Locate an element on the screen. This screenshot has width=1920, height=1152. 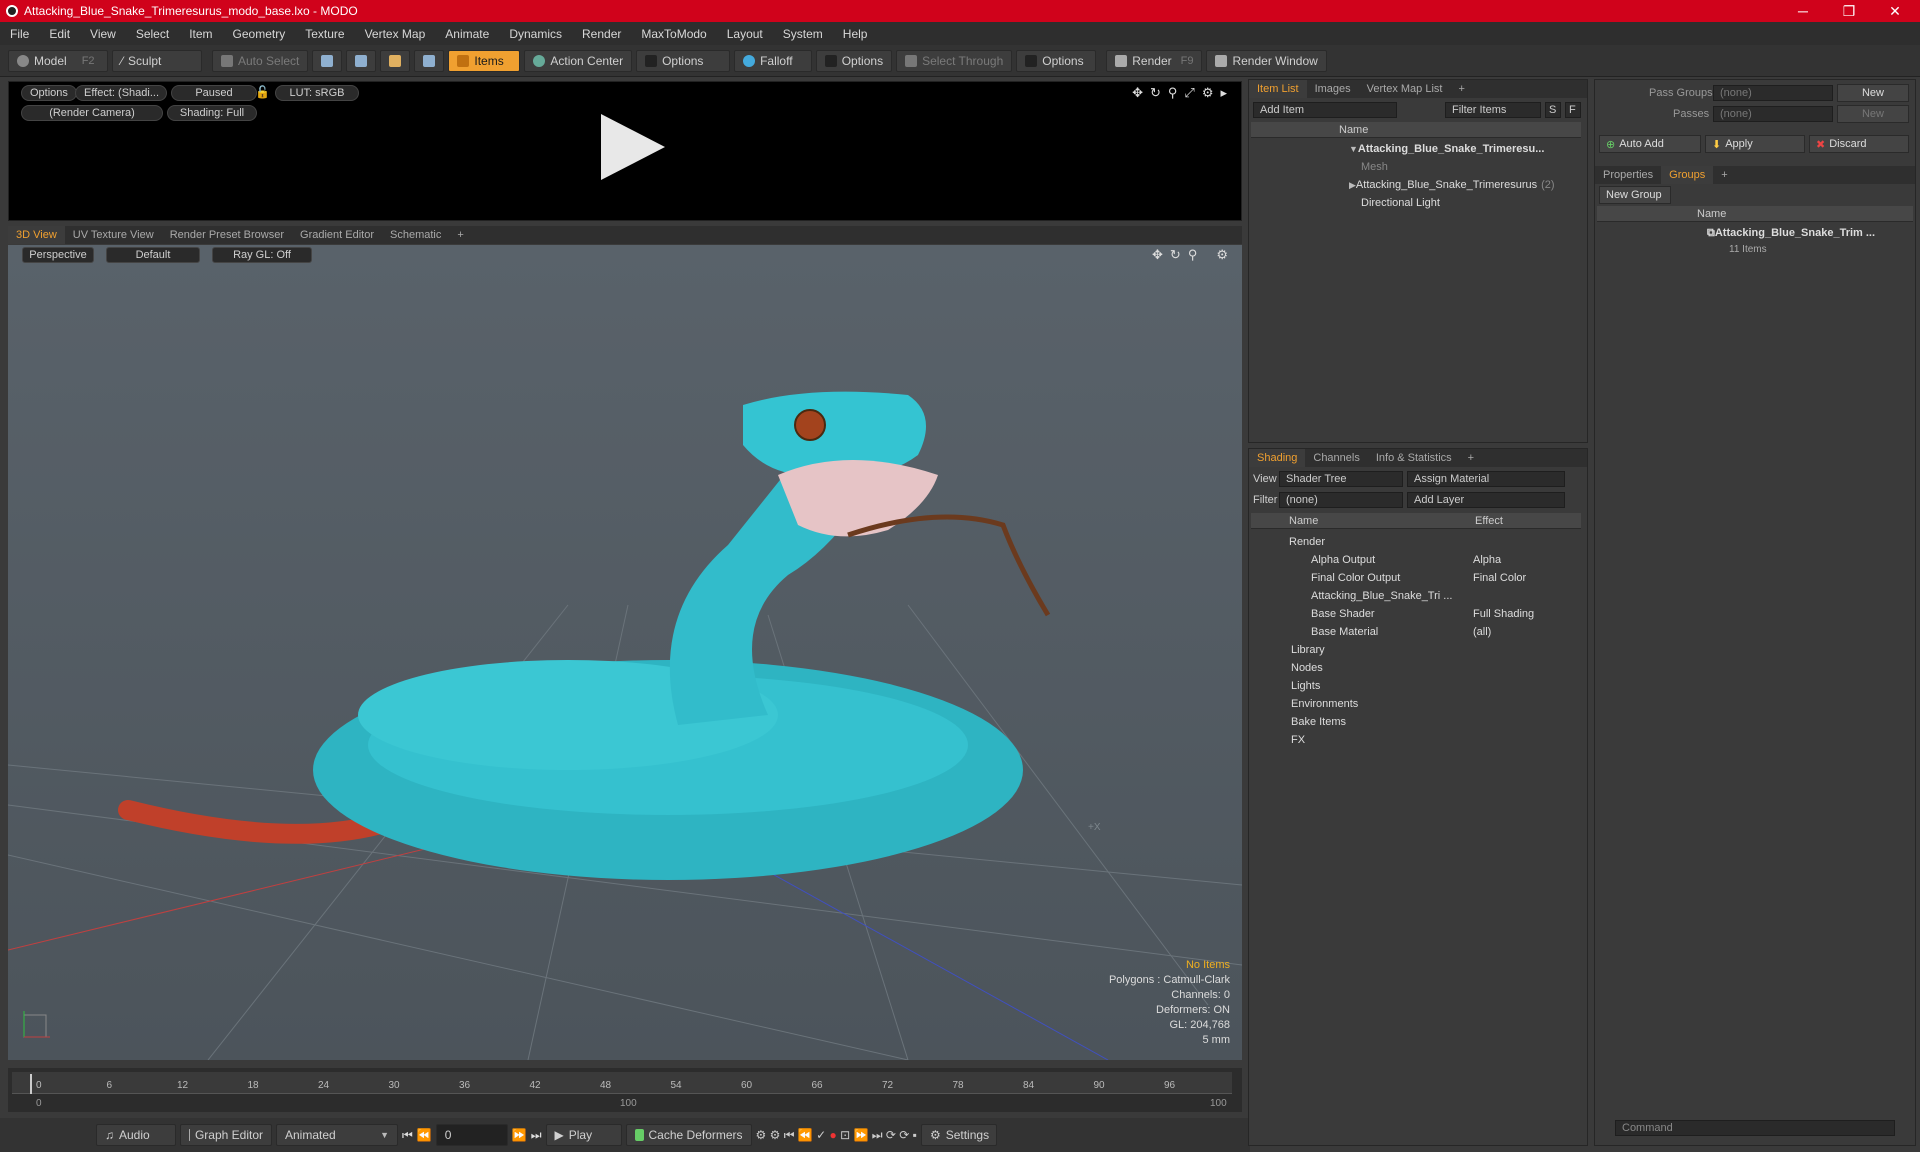
model-mode-button: Model F2 is located at coordinates (58, 60).